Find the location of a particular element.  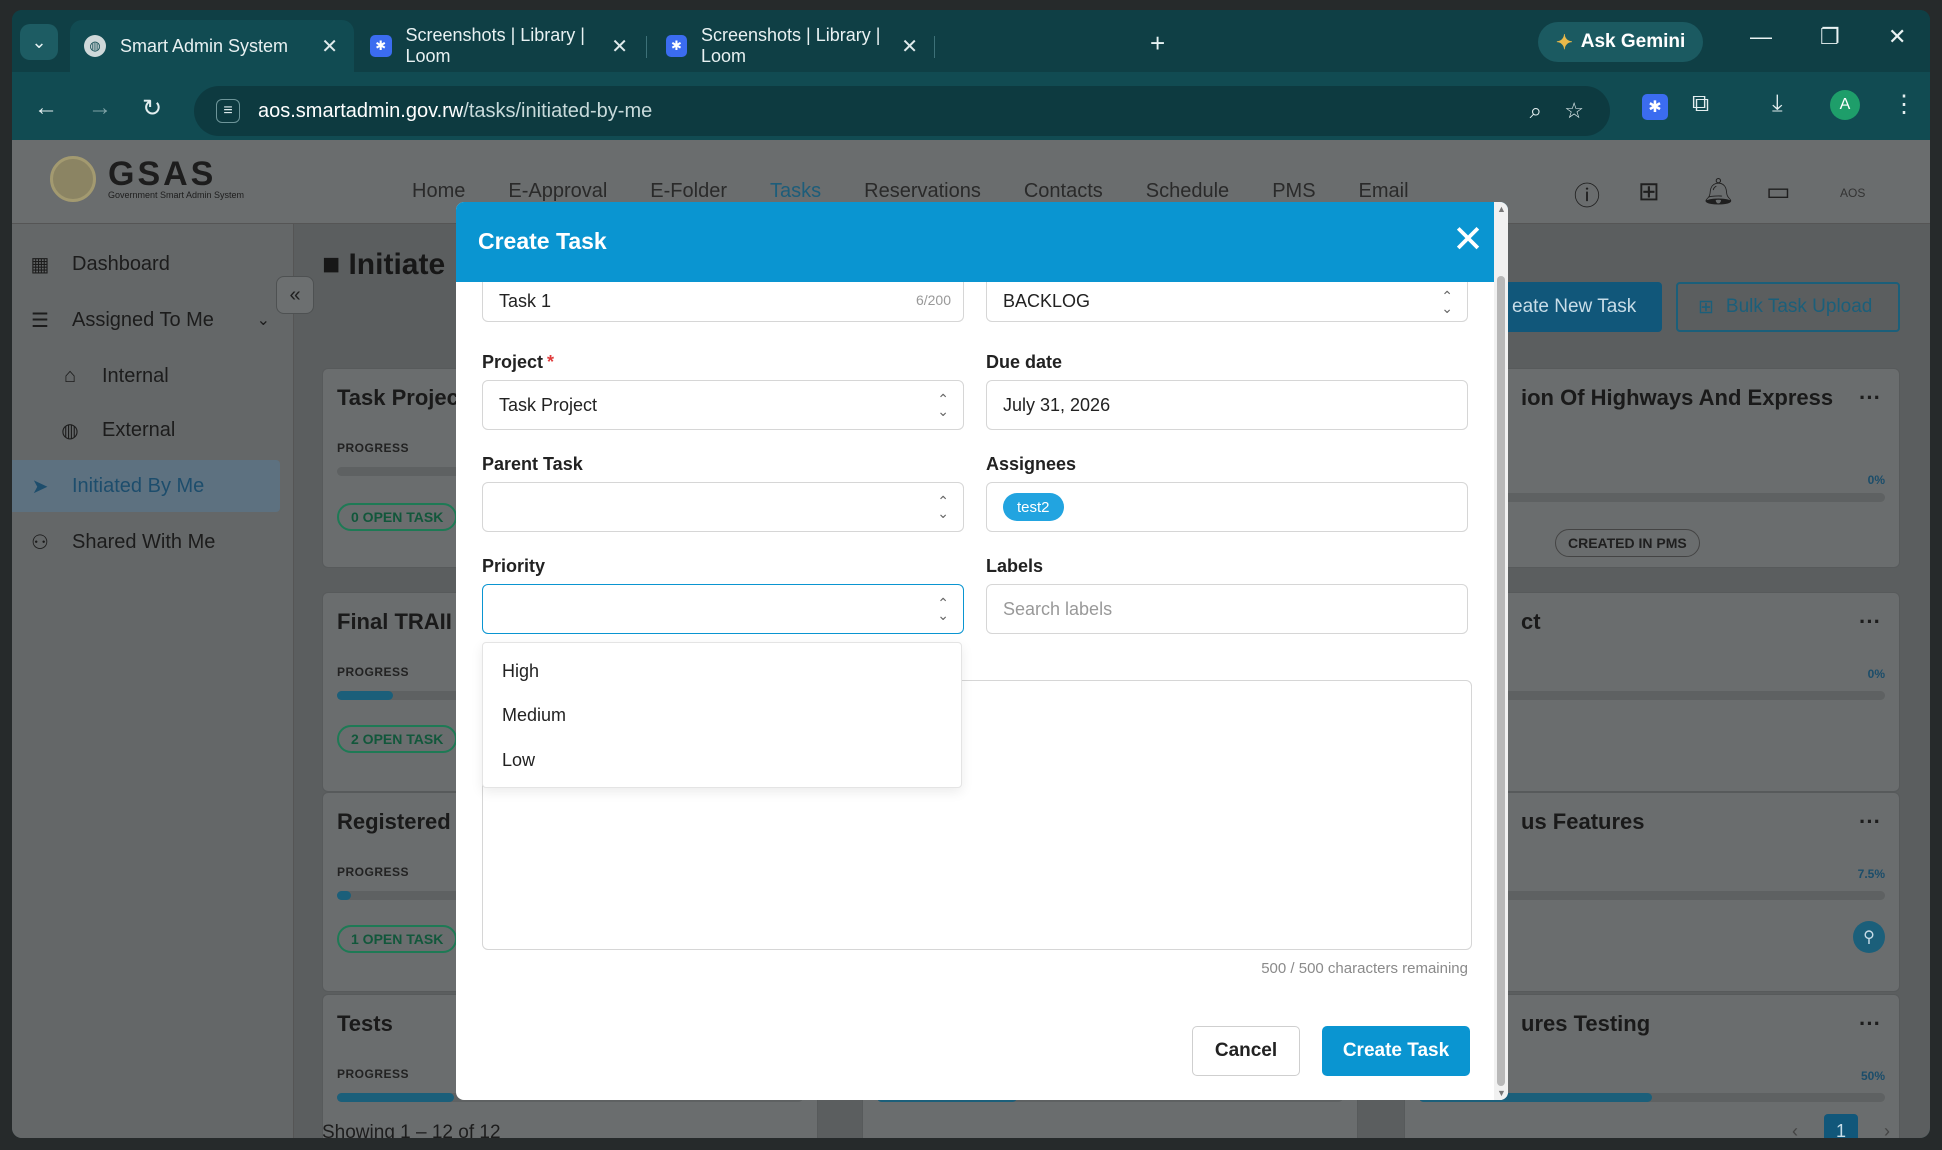

created-in-pms-badge: CREATED IN PMS is located at coordinates (1627, 543).